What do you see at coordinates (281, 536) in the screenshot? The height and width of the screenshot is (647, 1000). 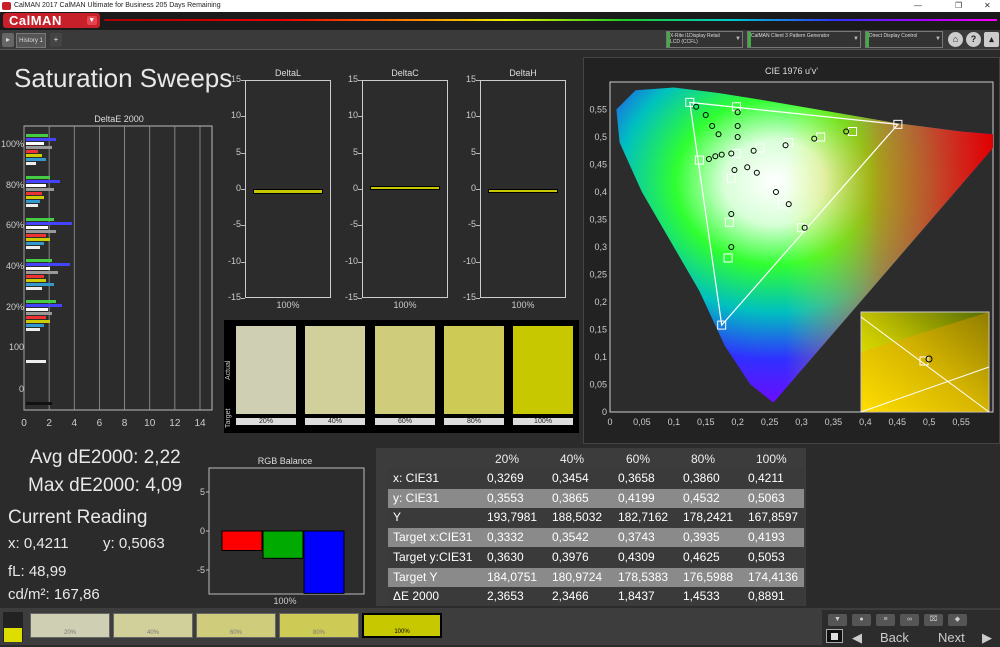 I see `rgb-balance-chart: 5 0 -5 100%` at bounding box center [281, 536].